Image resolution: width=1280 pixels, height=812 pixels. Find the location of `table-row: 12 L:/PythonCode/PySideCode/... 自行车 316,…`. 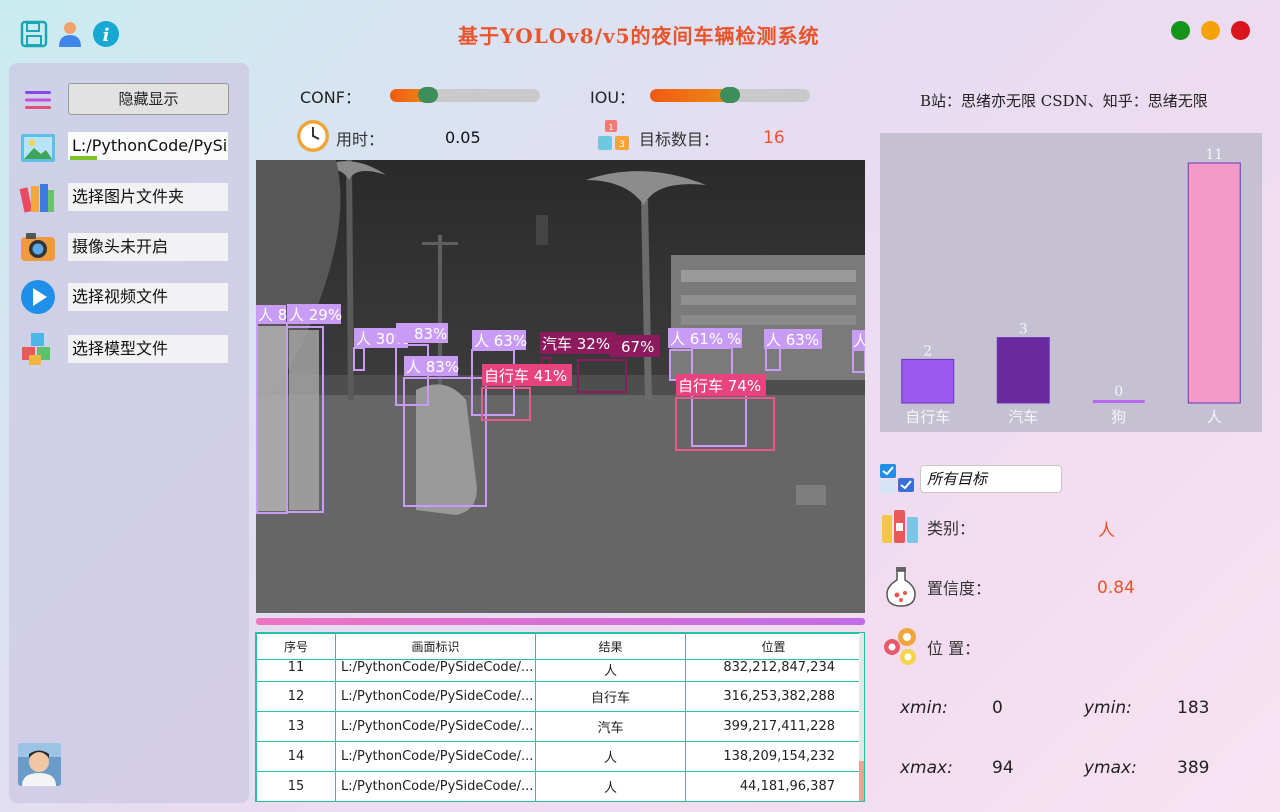

table-row: 12 L:/PythonCode/PySideCode/... 自行车 316,… is located at coordinates (559, 696).